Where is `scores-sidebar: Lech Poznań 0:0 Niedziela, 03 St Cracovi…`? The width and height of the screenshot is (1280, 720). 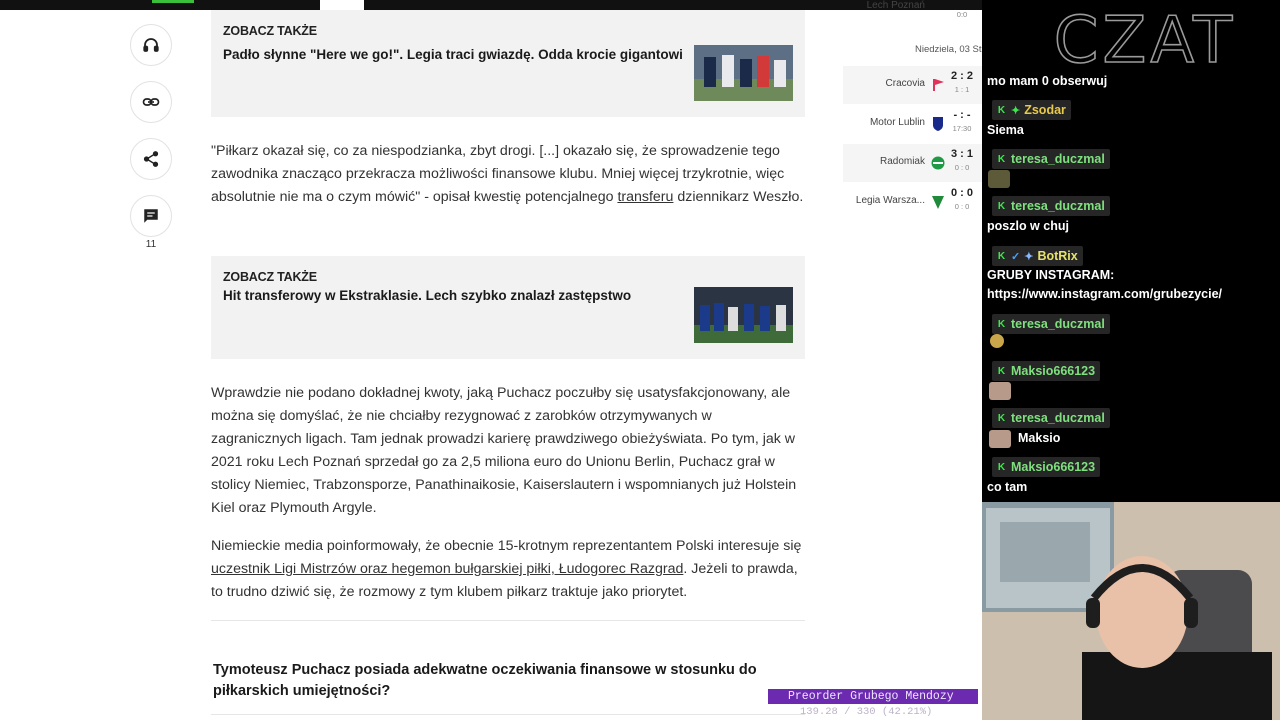
scores-sidebar: Lech Poznań 0:0 Niedziela, 03 St Cracovi… is located at coordinates (912, 360).